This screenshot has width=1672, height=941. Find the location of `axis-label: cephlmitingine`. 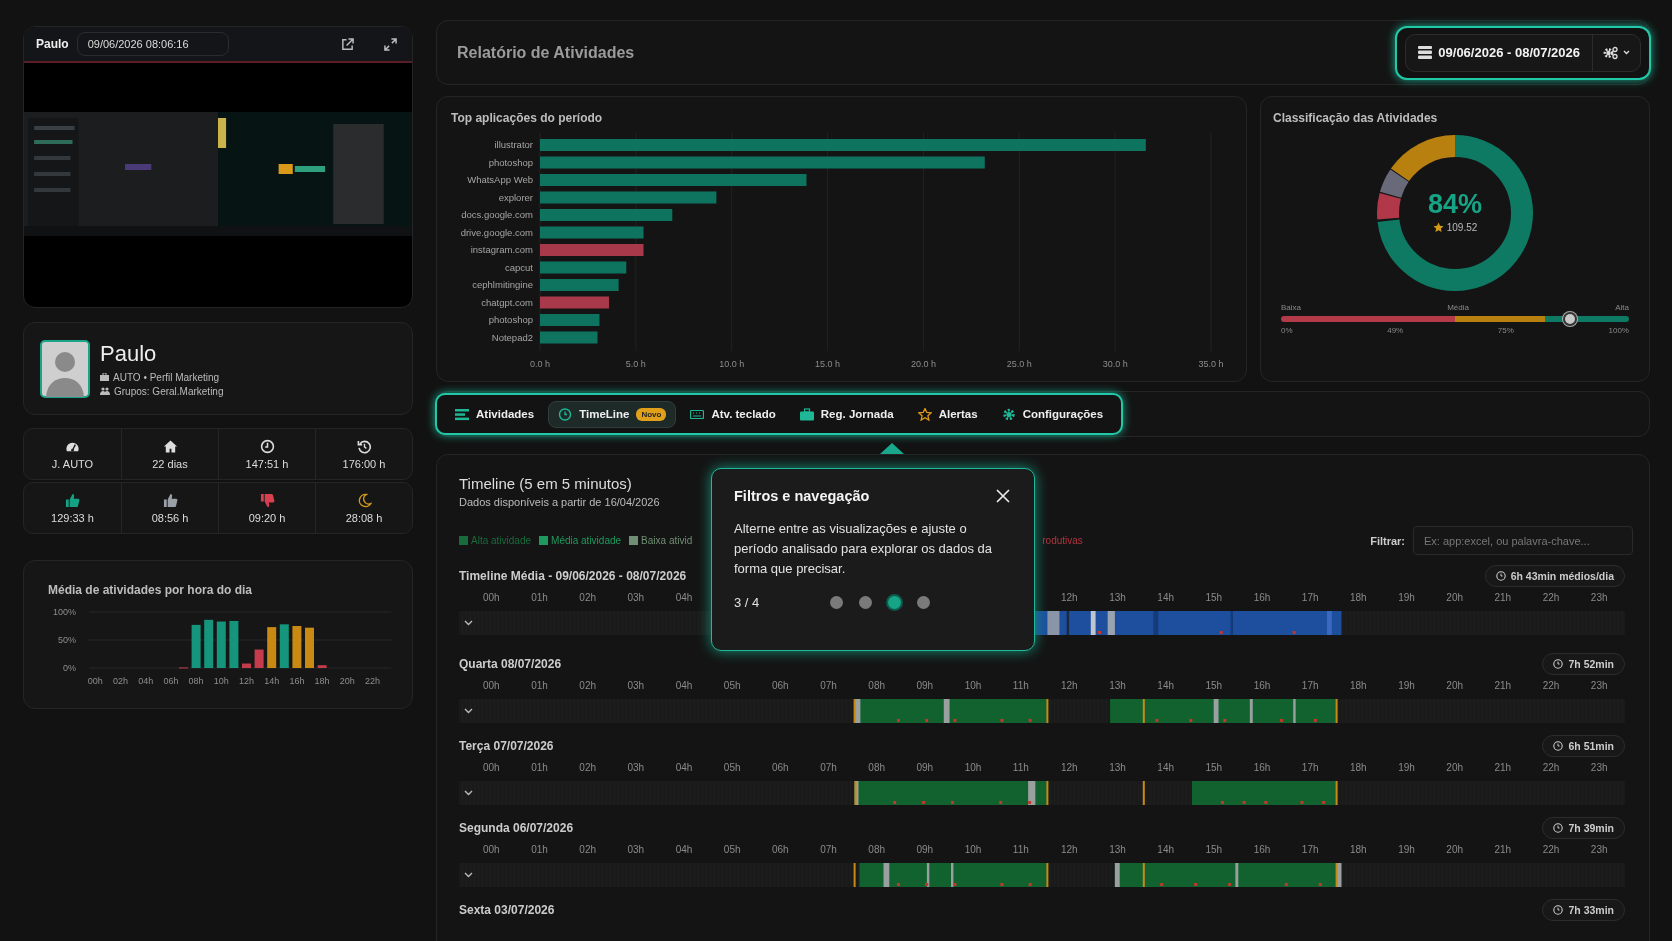

axis-label: cephlmitingine is located at coordinates (502, 284).